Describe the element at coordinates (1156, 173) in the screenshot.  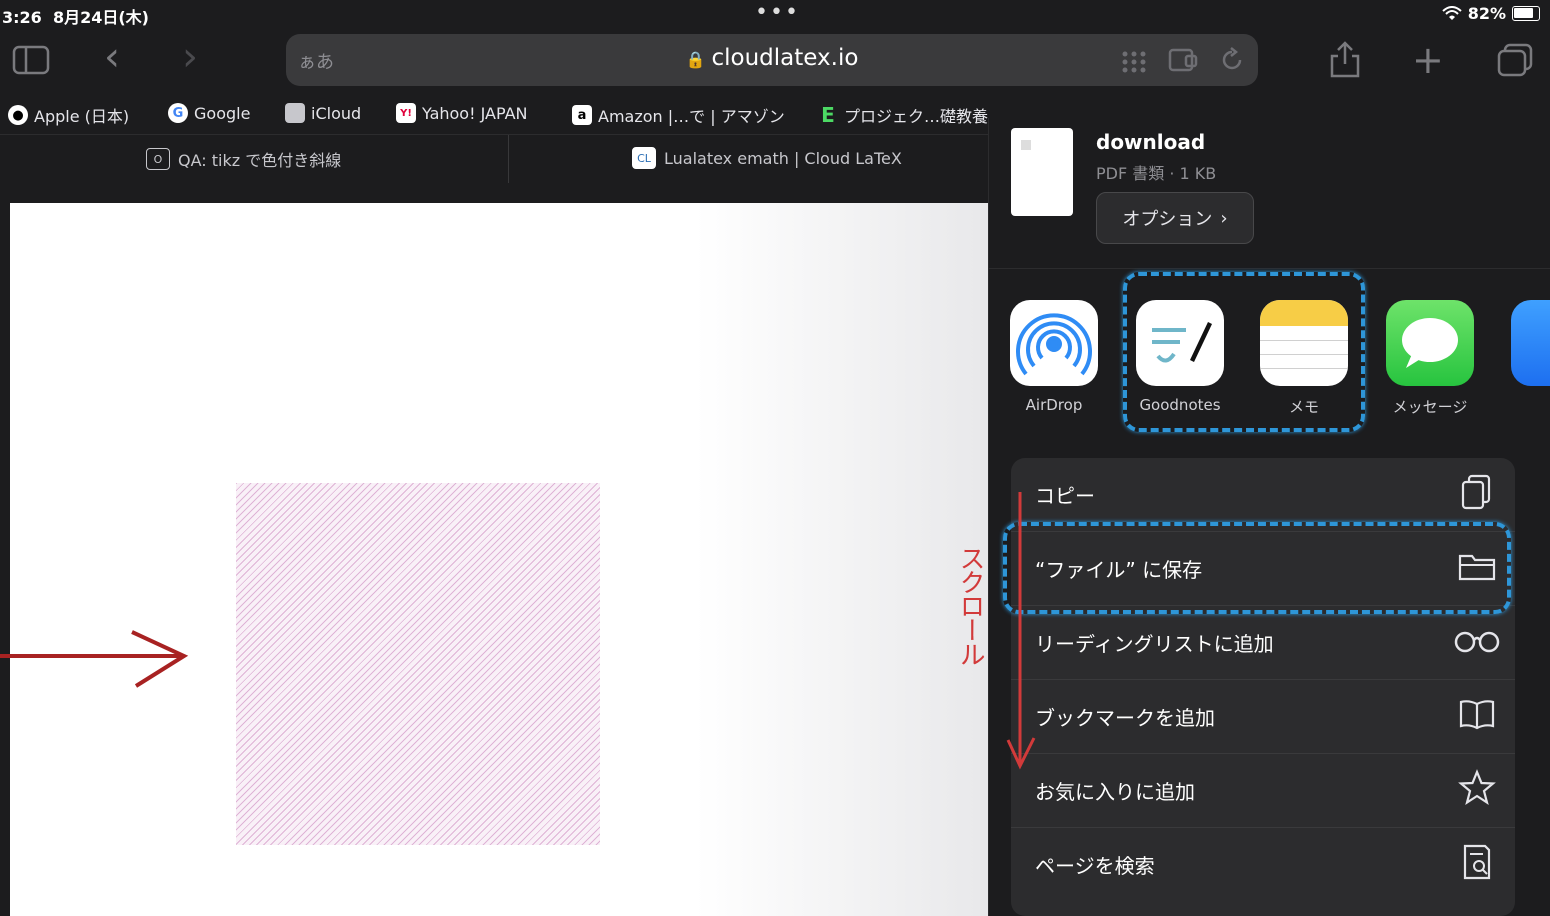
I see `document-meta: PDF 書類 · 1 KB` at that location.